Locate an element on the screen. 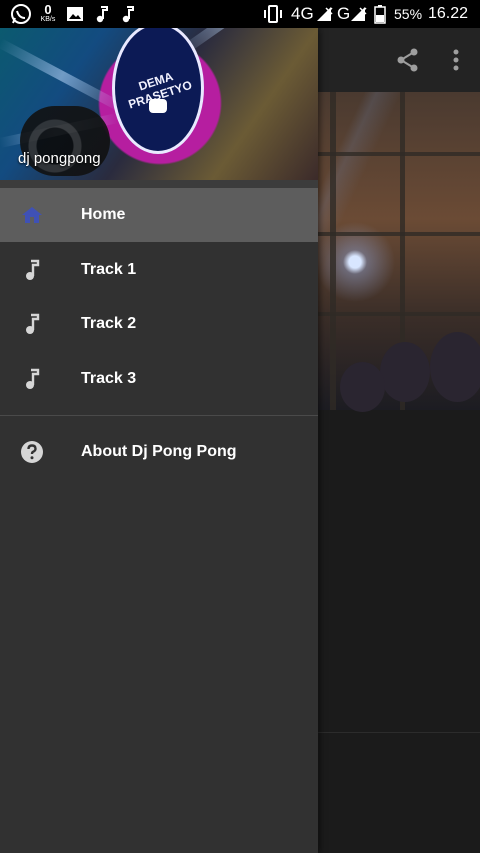 The width and height of the screenshot is (480, 853). drawer-title: dj pongpong is located at coordinates (59, 158).